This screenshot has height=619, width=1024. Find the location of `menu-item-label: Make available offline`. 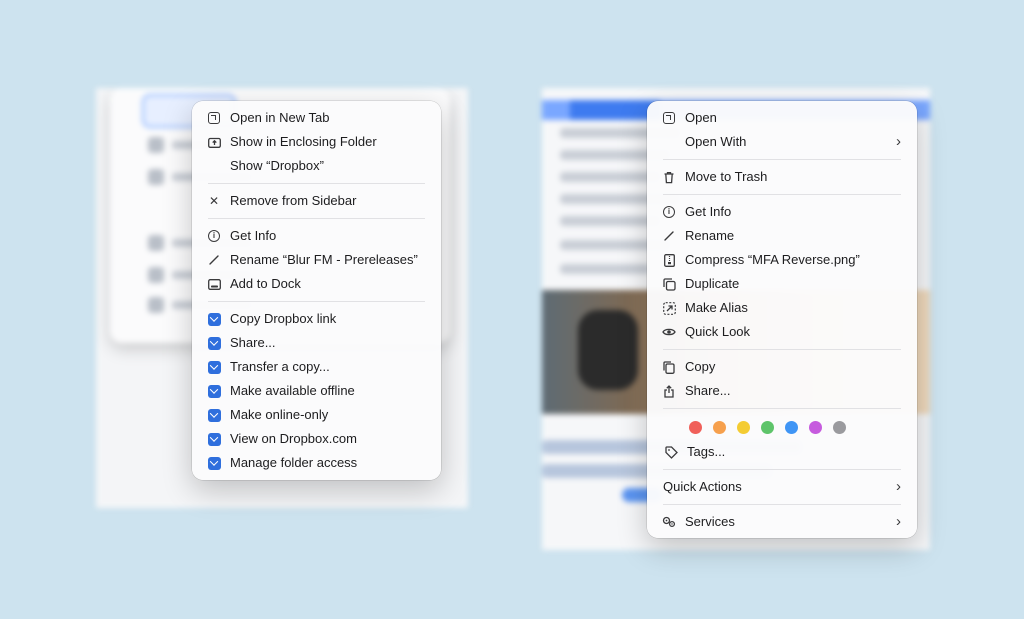

menu-item-label: Make available offline is located at coordinates (292, 390).